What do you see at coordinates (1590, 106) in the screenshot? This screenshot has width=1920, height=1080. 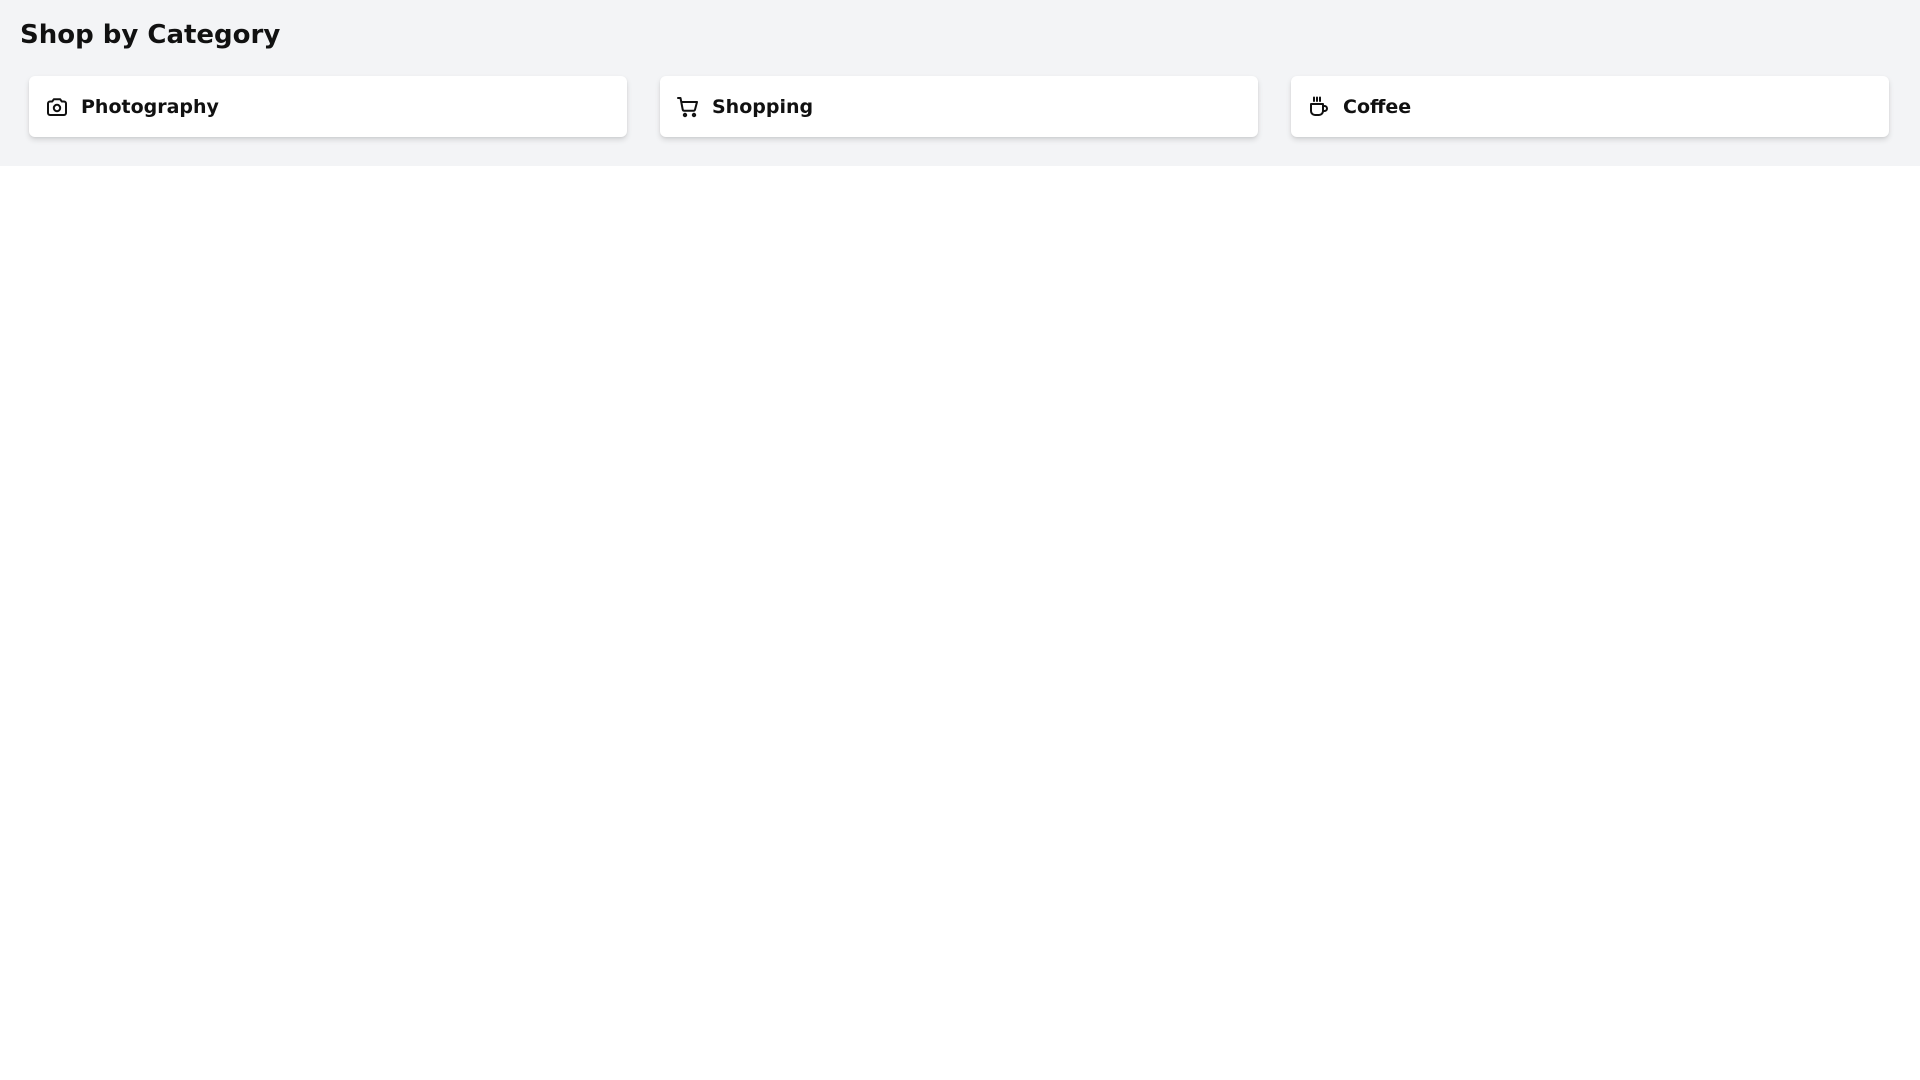 I see `category-card-coffee: Coffee` at bounding box center [1590, 106].